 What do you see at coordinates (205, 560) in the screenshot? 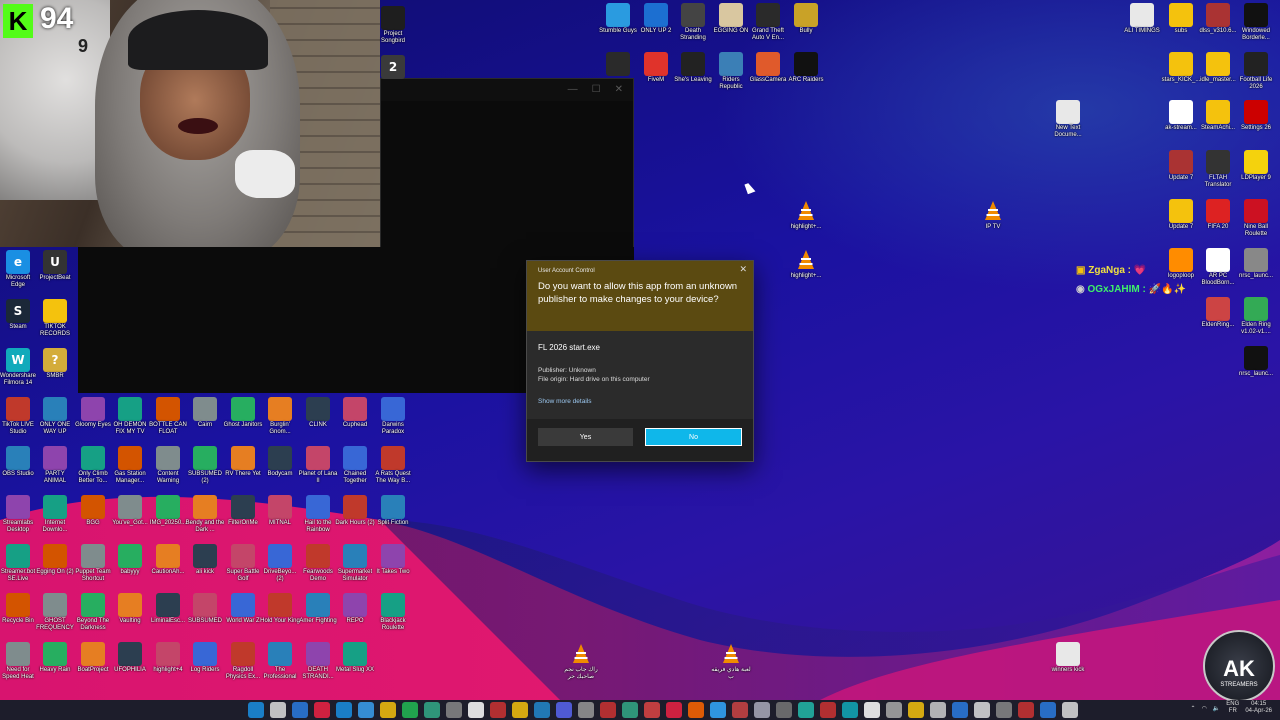
I see `desktop-icon: ali kick` at bounding box center [205, 560].